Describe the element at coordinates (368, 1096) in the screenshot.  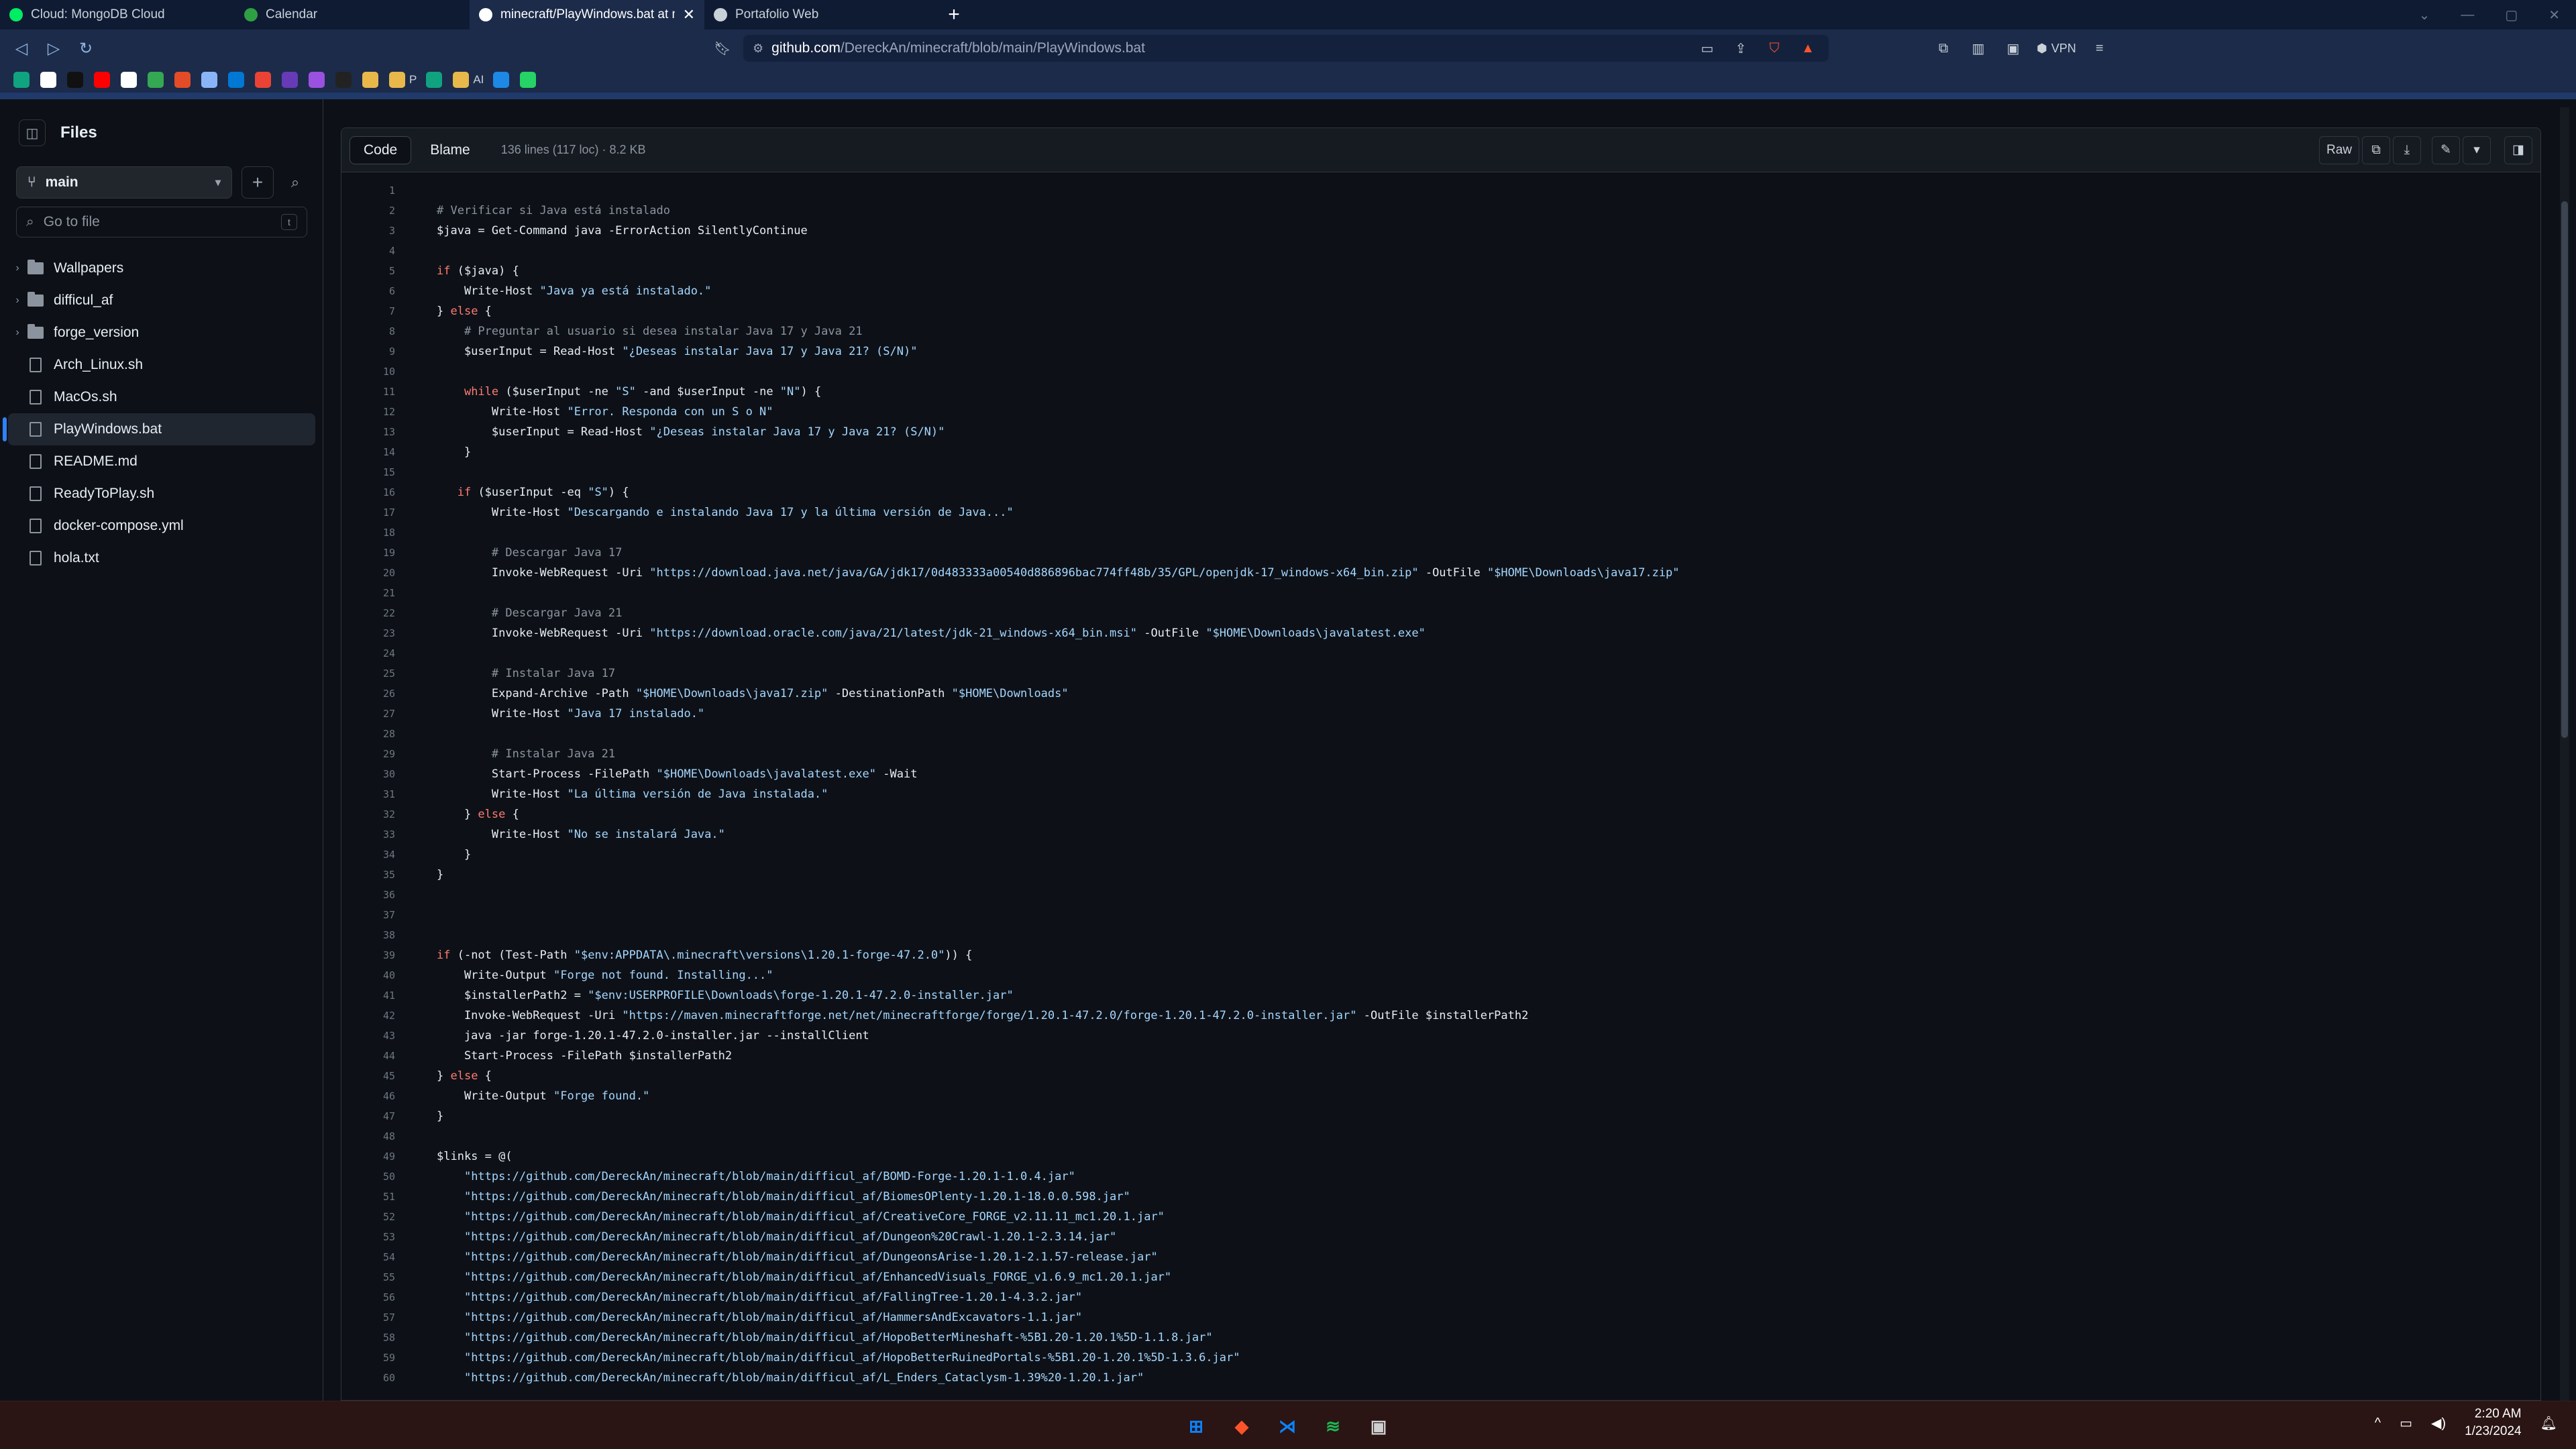
I see `line-number: 46` at that location.